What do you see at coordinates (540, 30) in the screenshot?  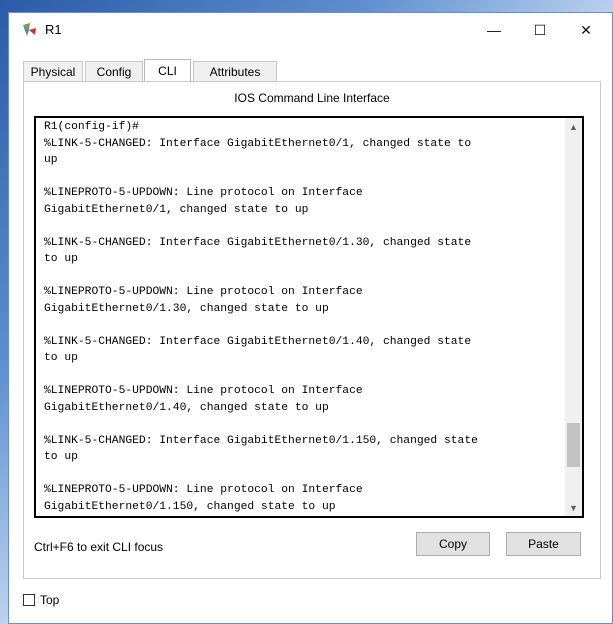 I see `maximize-button: ☐` at bounding box center [540, 30].